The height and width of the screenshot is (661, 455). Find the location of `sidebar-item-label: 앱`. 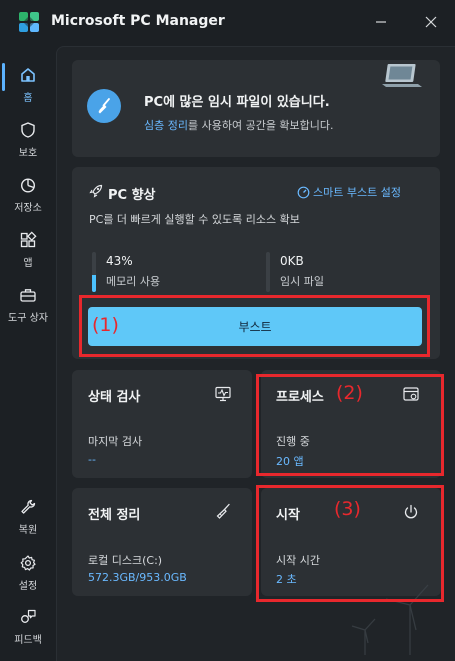

sidebar-item-label: 앱 is located at coordinates (28, 263).